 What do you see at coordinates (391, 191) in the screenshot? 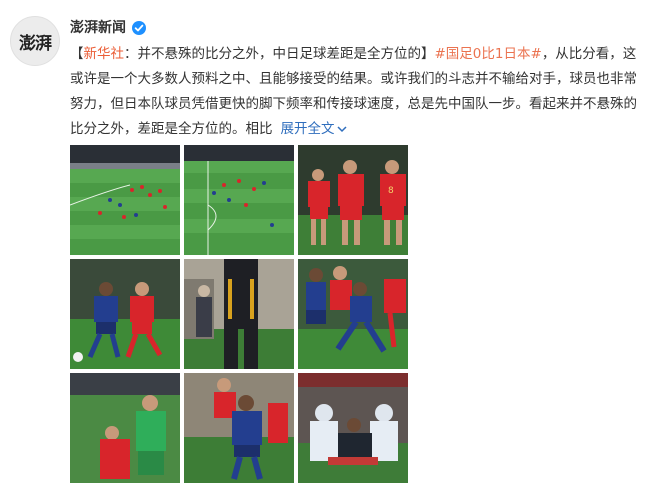
I see `svg-text: 8` at bounding box center [391, 191].